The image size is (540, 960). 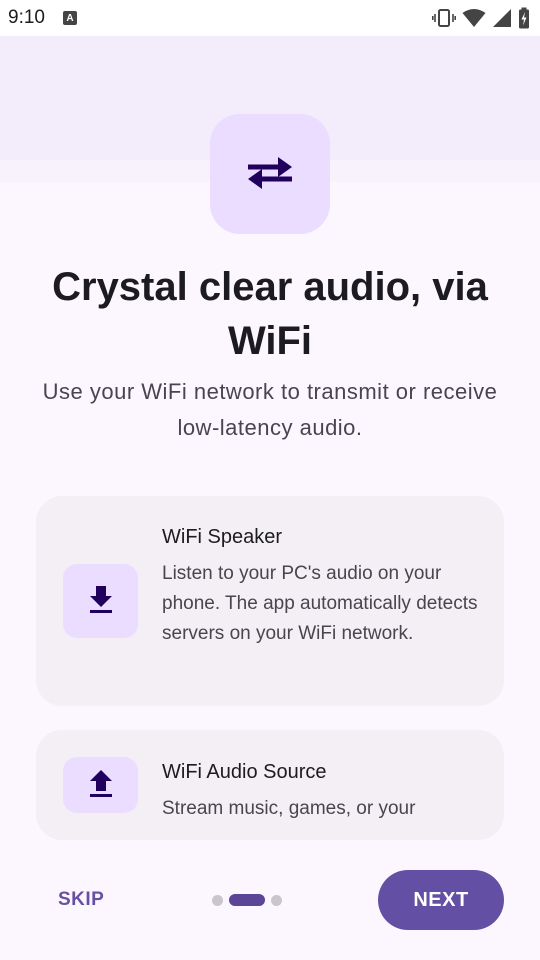 I want to click on card-title: WiFi Speaker, so click(x=222, y=537).